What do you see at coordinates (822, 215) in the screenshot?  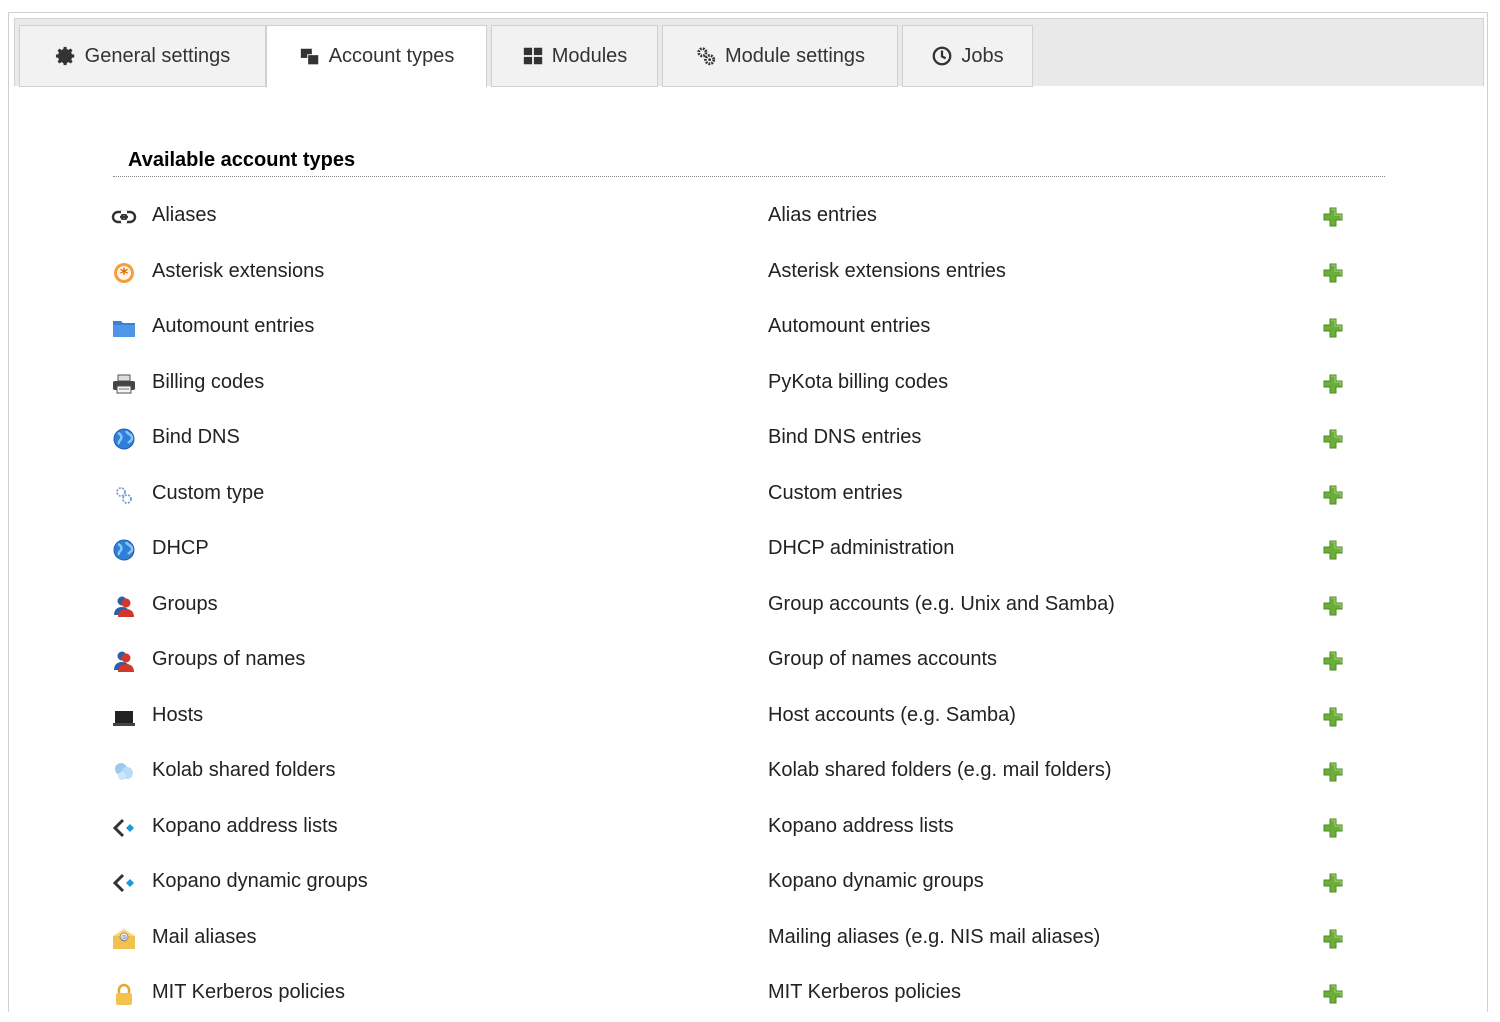 I see `account-type-description: Alias entries` at bounding box center [822, 215].